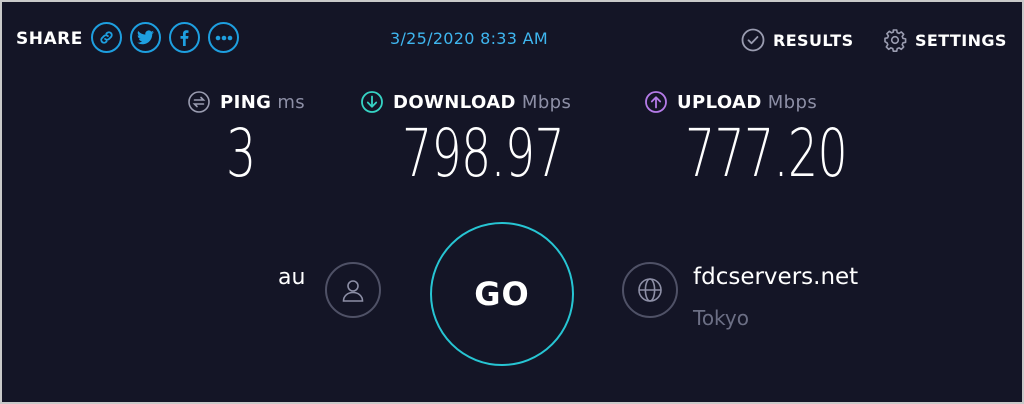 The image size is (1024, 404). I want to click on download-label: DOWNLOAD, so click(454, 102).